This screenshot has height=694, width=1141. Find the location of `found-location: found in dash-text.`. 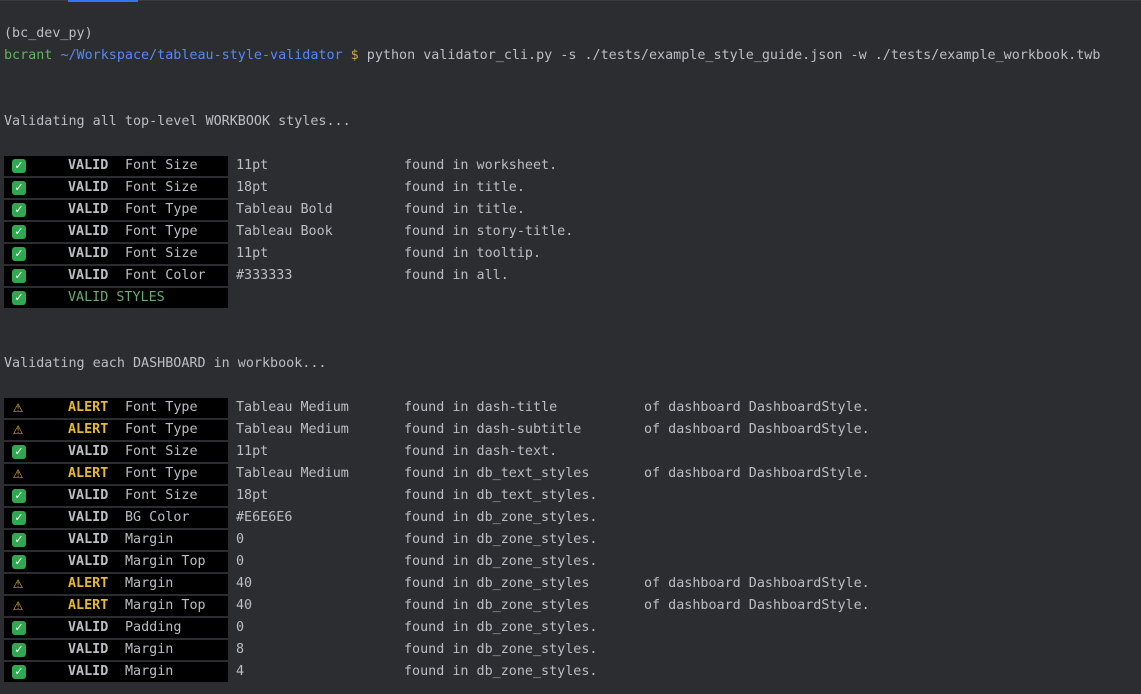

found-location: found in dash-text. is located at coordinates (481, 451).